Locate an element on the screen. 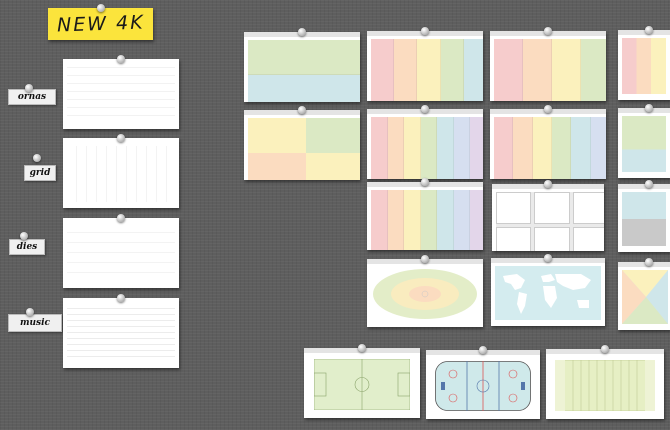  label-grid: grid is located at coordinates (40, 173).